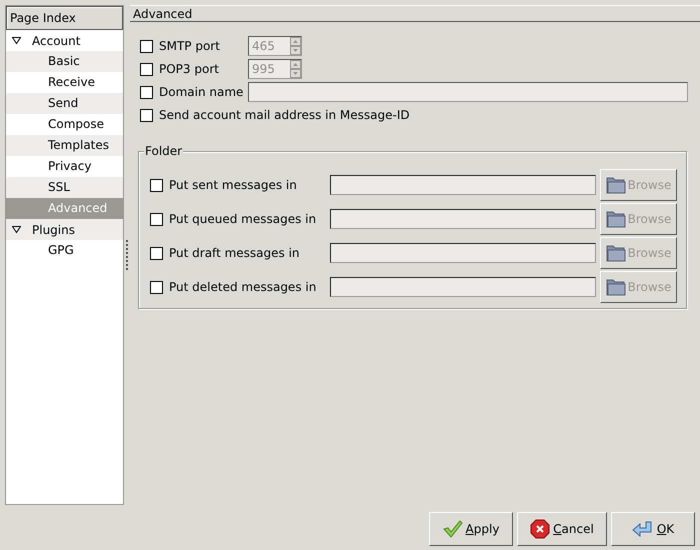  I want to click on column-header: Page Index, so click(64, 18).